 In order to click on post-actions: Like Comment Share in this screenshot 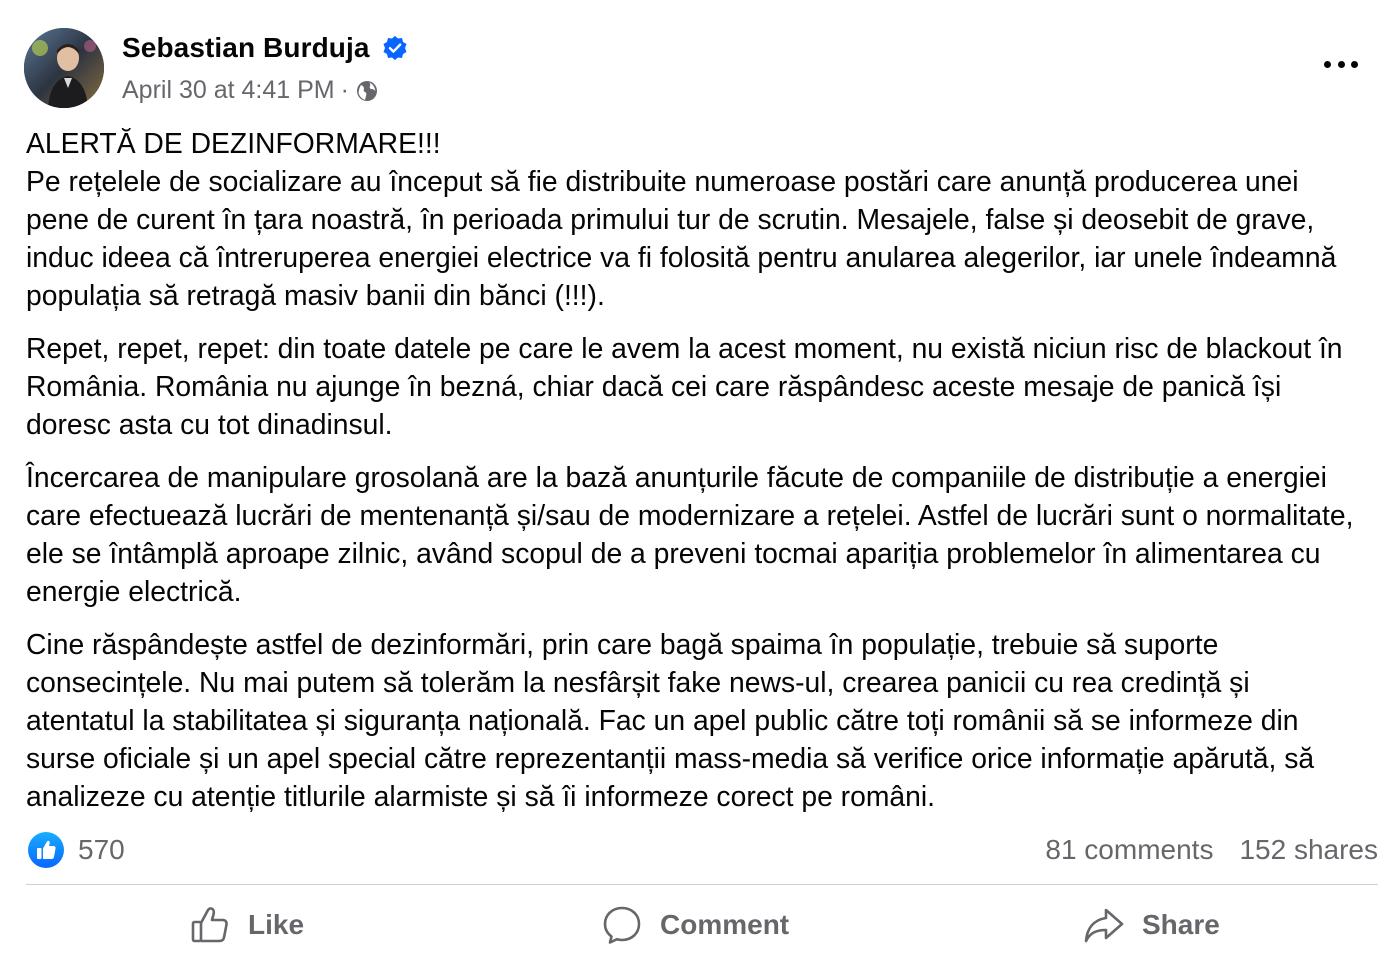, I will do `click(702, 925)`.